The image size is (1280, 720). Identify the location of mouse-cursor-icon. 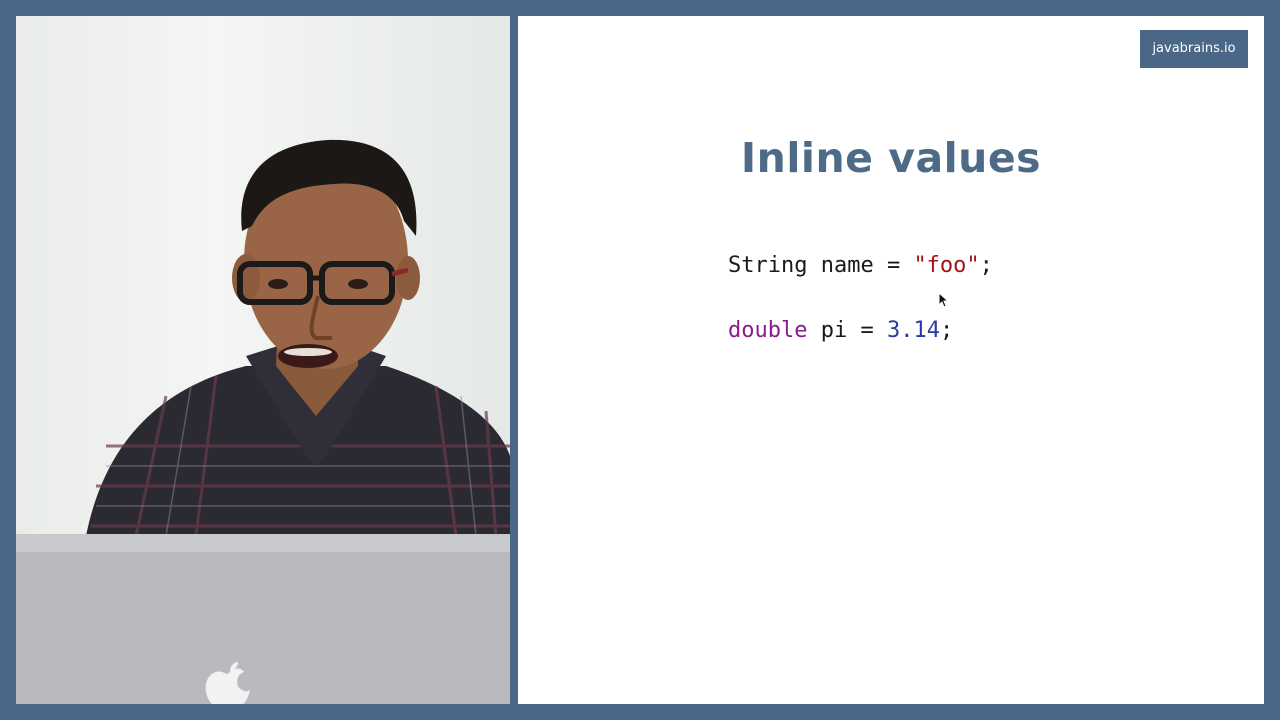
(944, 300).